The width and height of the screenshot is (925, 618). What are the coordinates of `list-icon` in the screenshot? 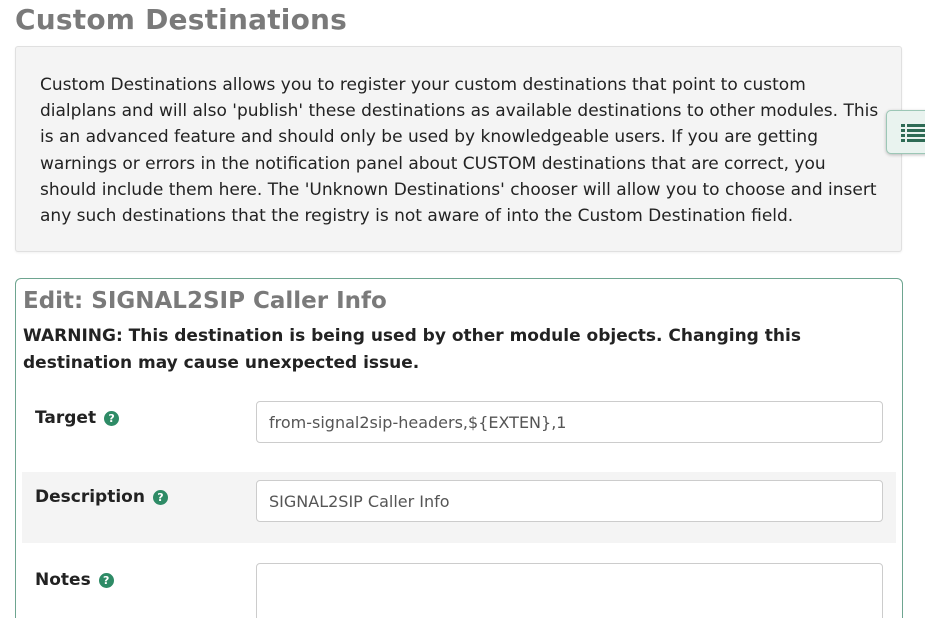 It's located at (913, 133).